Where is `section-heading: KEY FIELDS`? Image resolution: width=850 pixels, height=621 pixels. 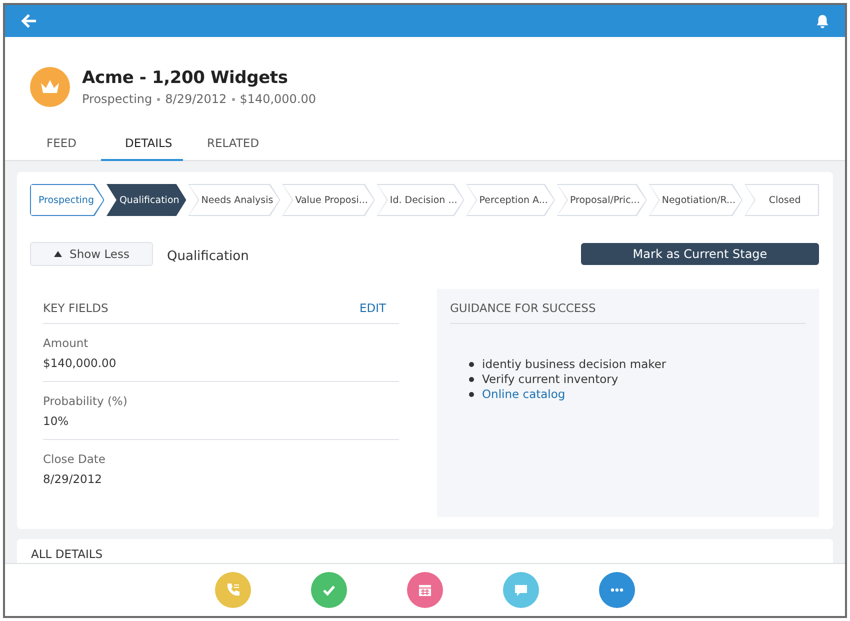
section-heading: KEY FIELDS is located at coordinates (75, 308).